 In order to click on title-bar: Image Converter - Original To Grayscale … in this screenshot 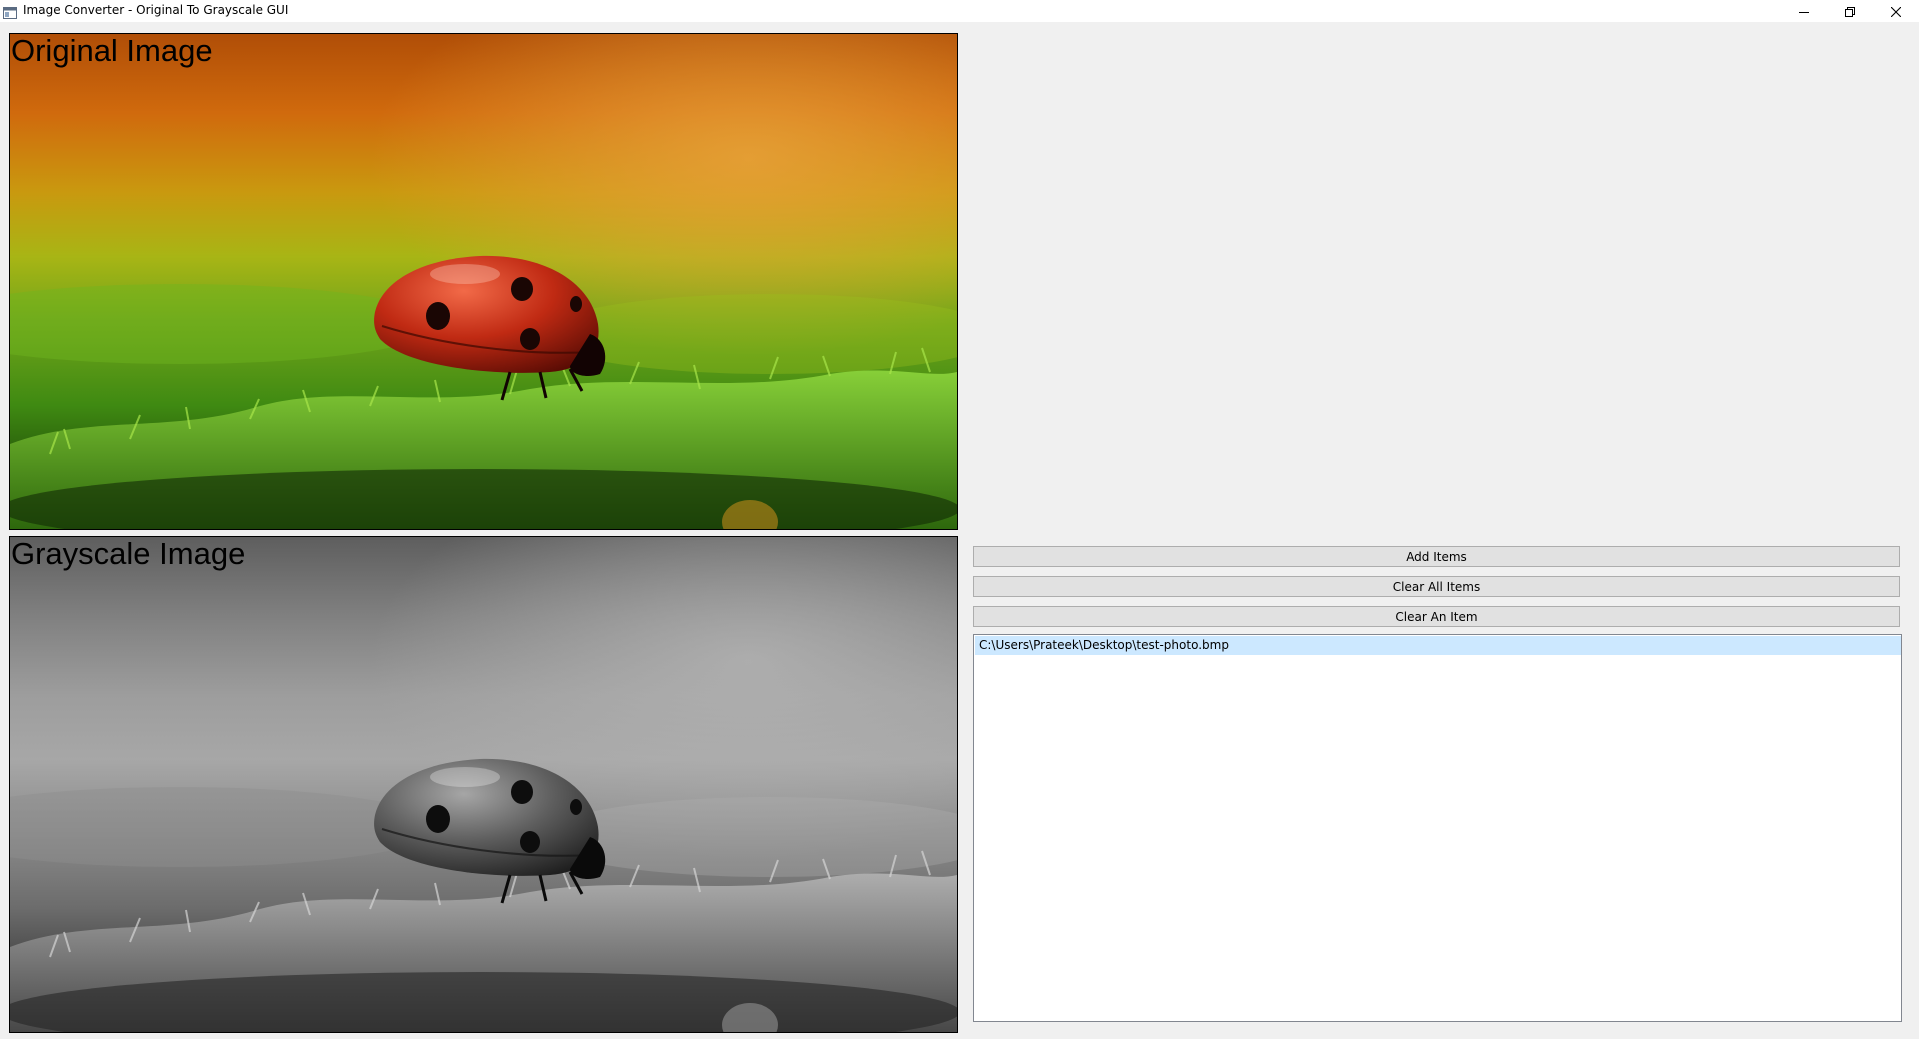, I will do `click(959, 11)`.